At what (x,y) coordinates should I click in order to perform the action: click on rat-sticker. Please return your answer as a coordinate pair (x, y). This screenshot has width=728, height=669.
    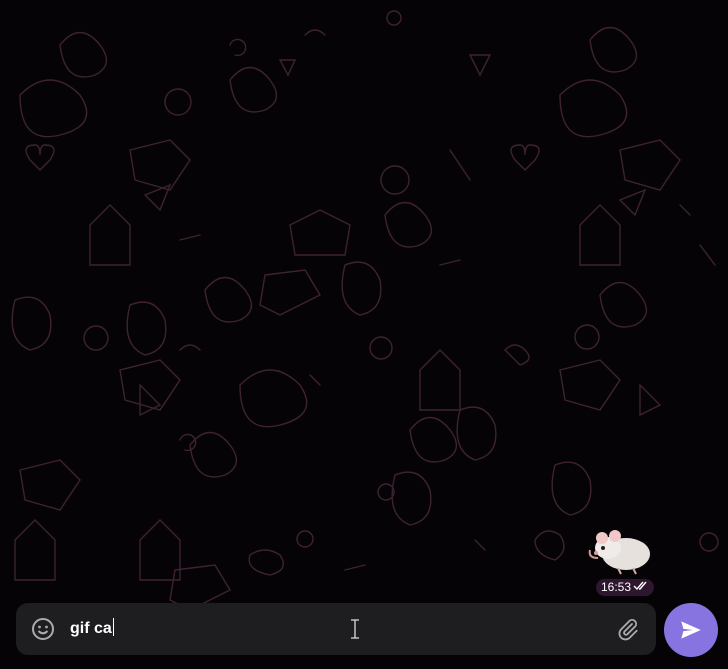
    Looking at the image, I should click on (623, 548).